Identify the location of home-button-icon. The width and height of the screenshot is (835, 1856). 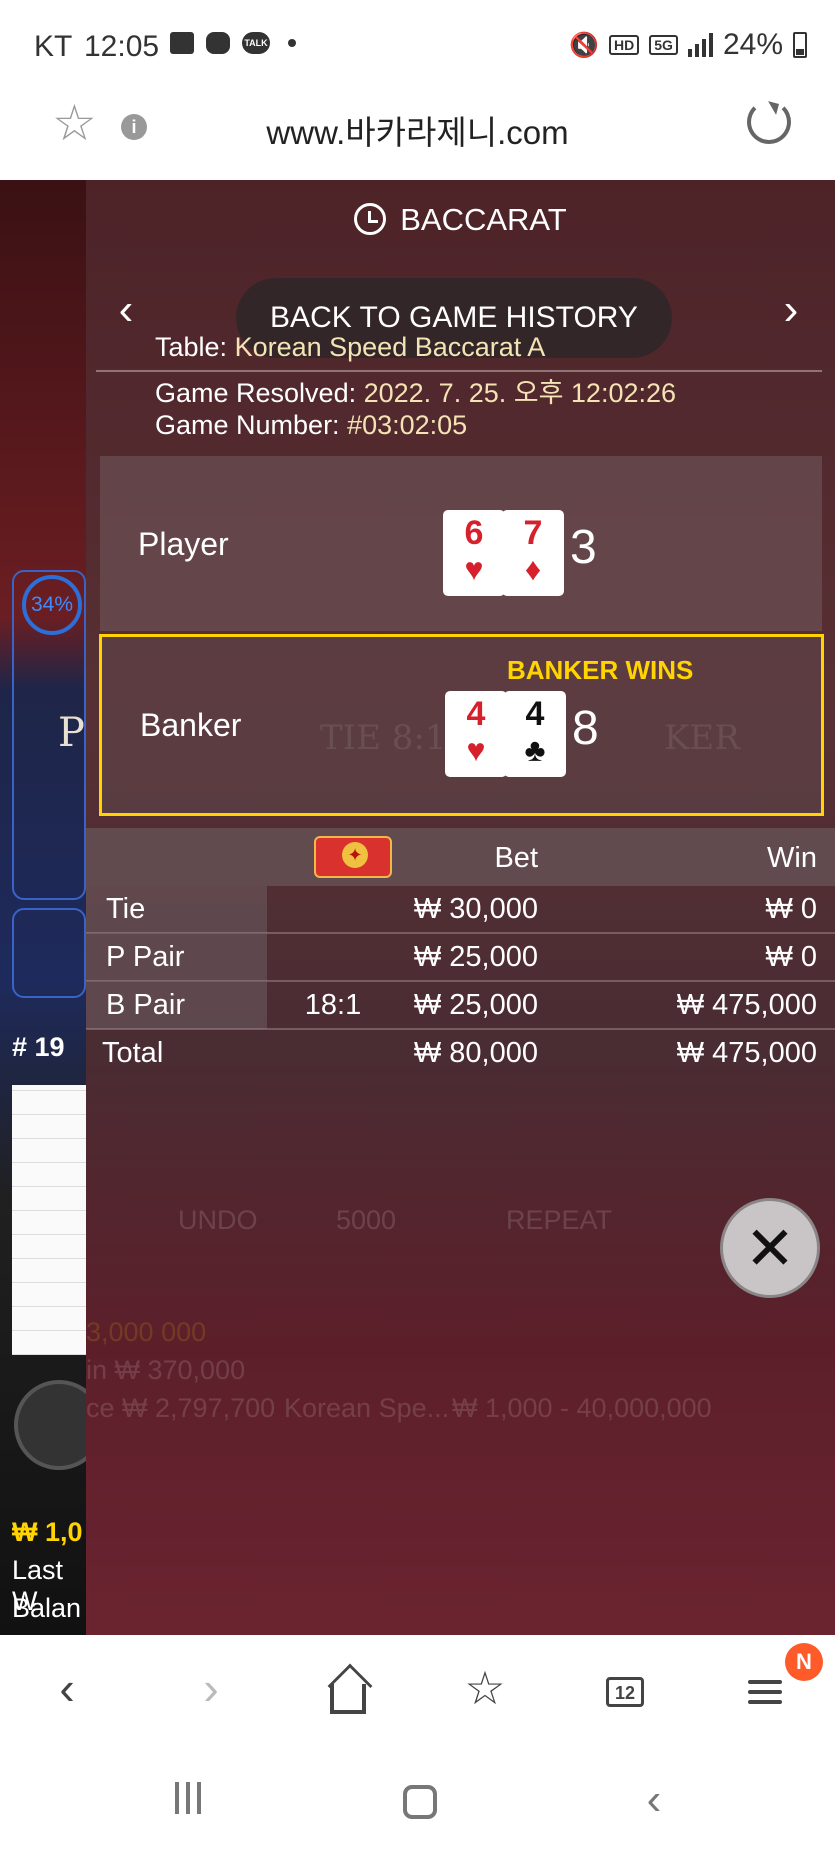
(420, 1800).